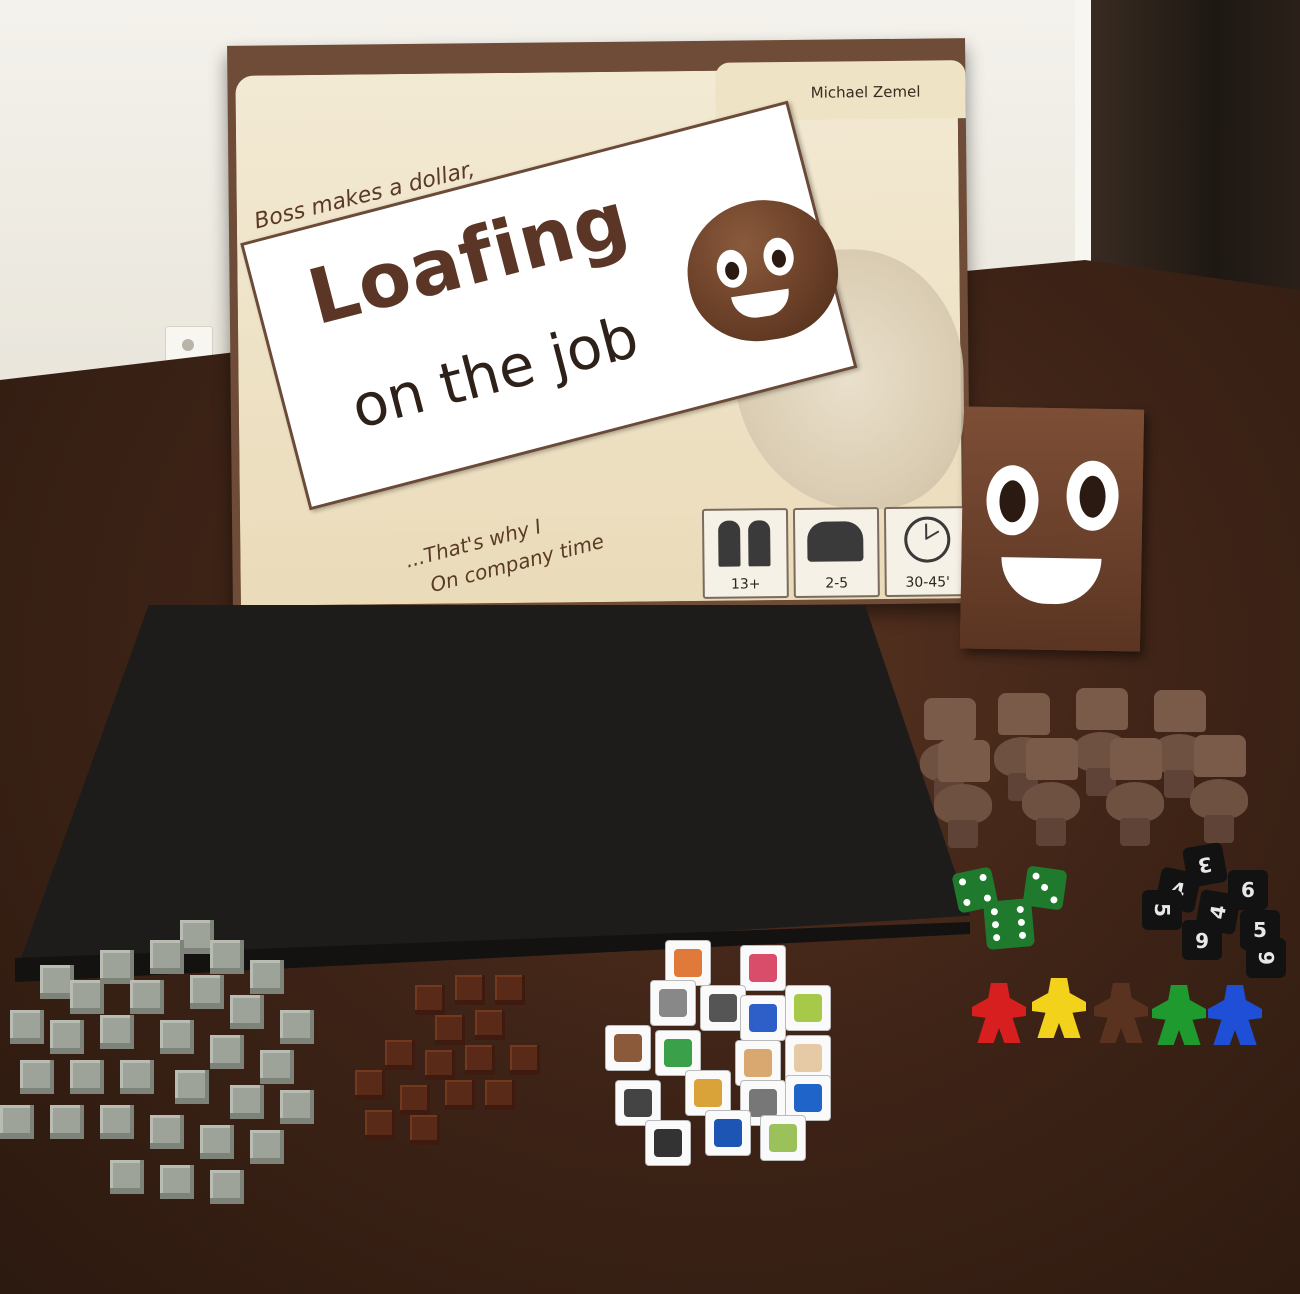  Describe the element at coordinates (1092, 496) in the screenshot. I see `cube-right-eye` at that location.